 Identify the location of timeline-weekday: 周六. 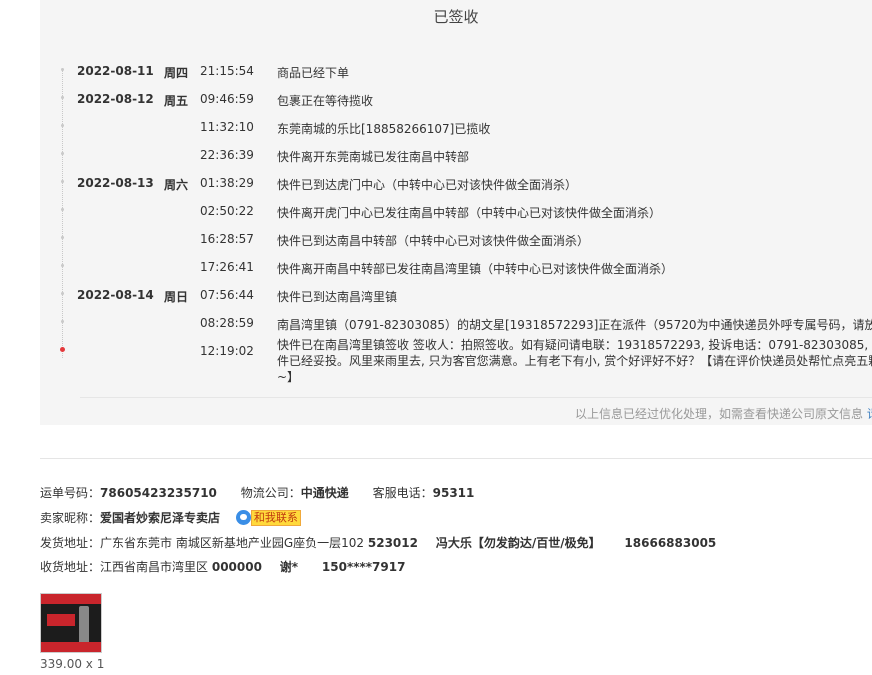
(176, 185).